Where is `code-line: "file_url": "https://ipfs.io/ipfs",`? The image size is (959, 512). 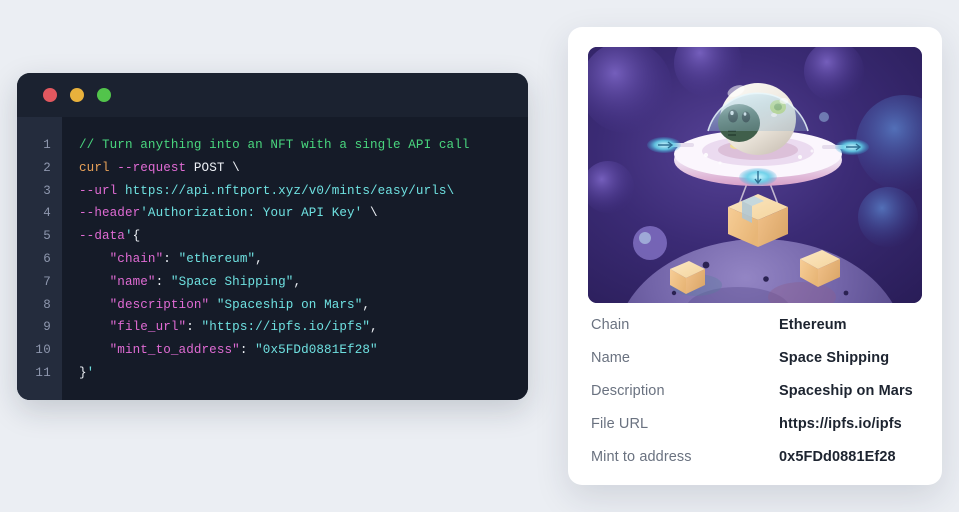
code-line: "file_url": "https://ipfs.io/ipfs", is located at coordinates (303, 327).